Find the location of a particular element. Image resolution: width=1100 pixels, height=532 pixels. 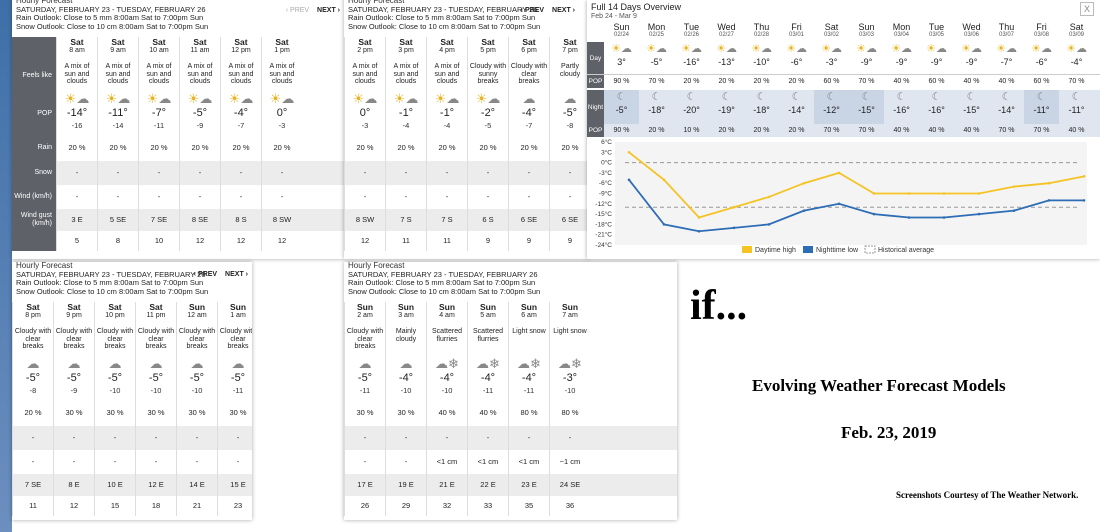

row-snow: ------ is located at coordinates (132, 462).